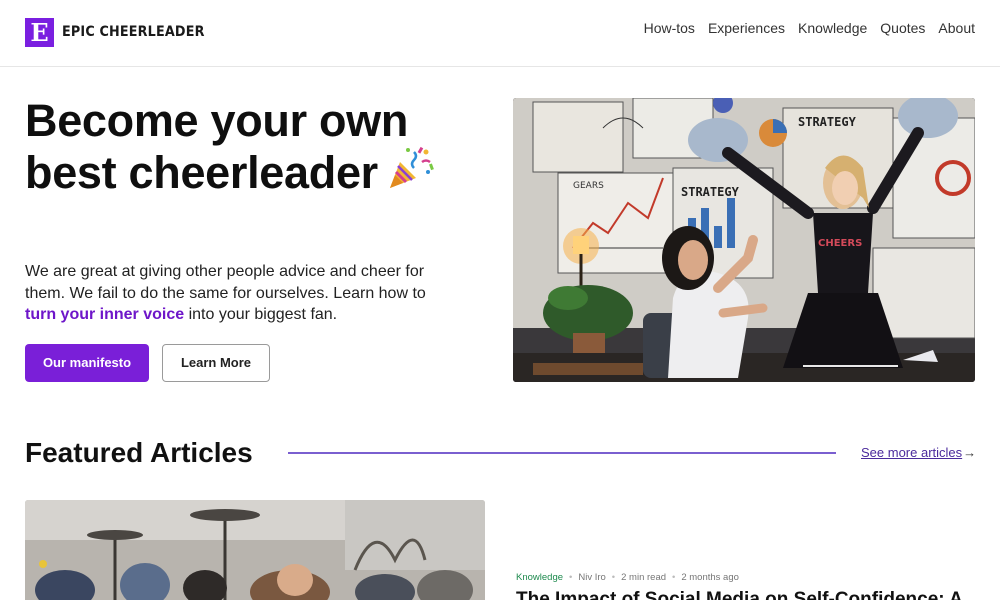  Describe the element at coordinates (956, 28) in the screenshot. I see `nav-about: About` at that location.